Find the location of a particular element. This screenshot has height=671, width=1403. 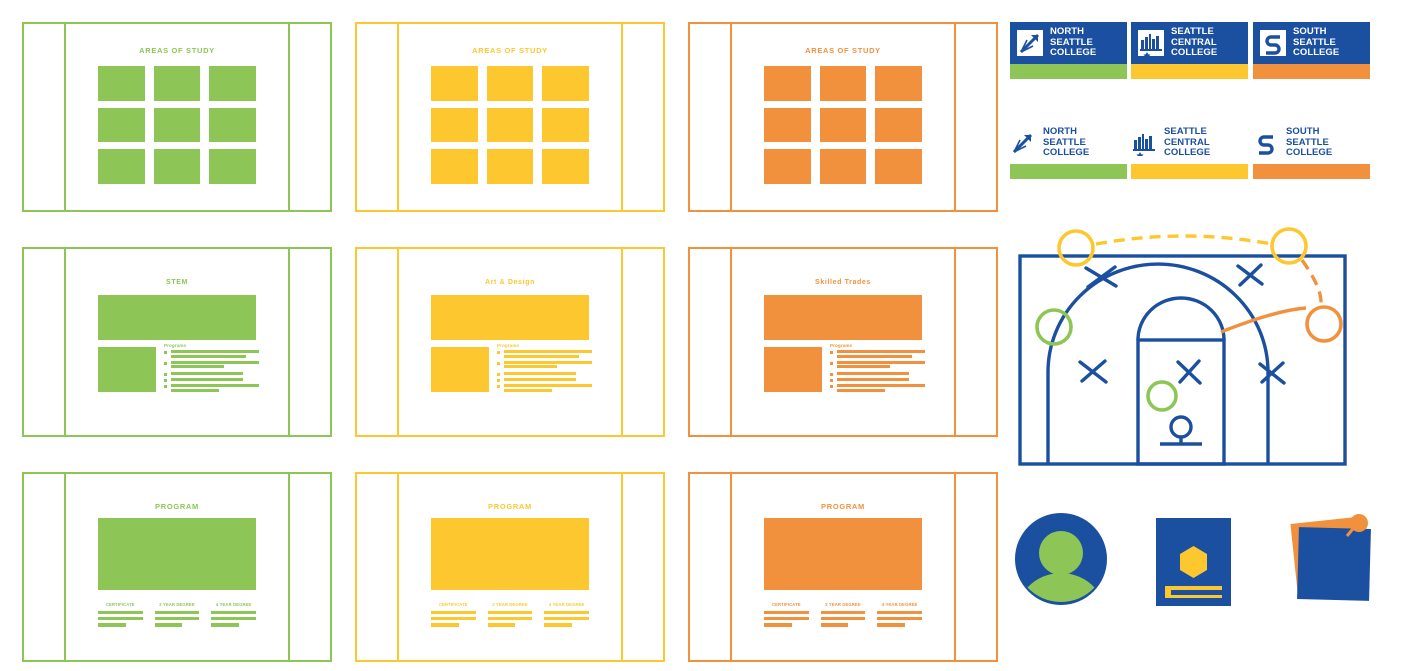

degree-heading: CERTIFICATE is located at coordinates (786, 604).